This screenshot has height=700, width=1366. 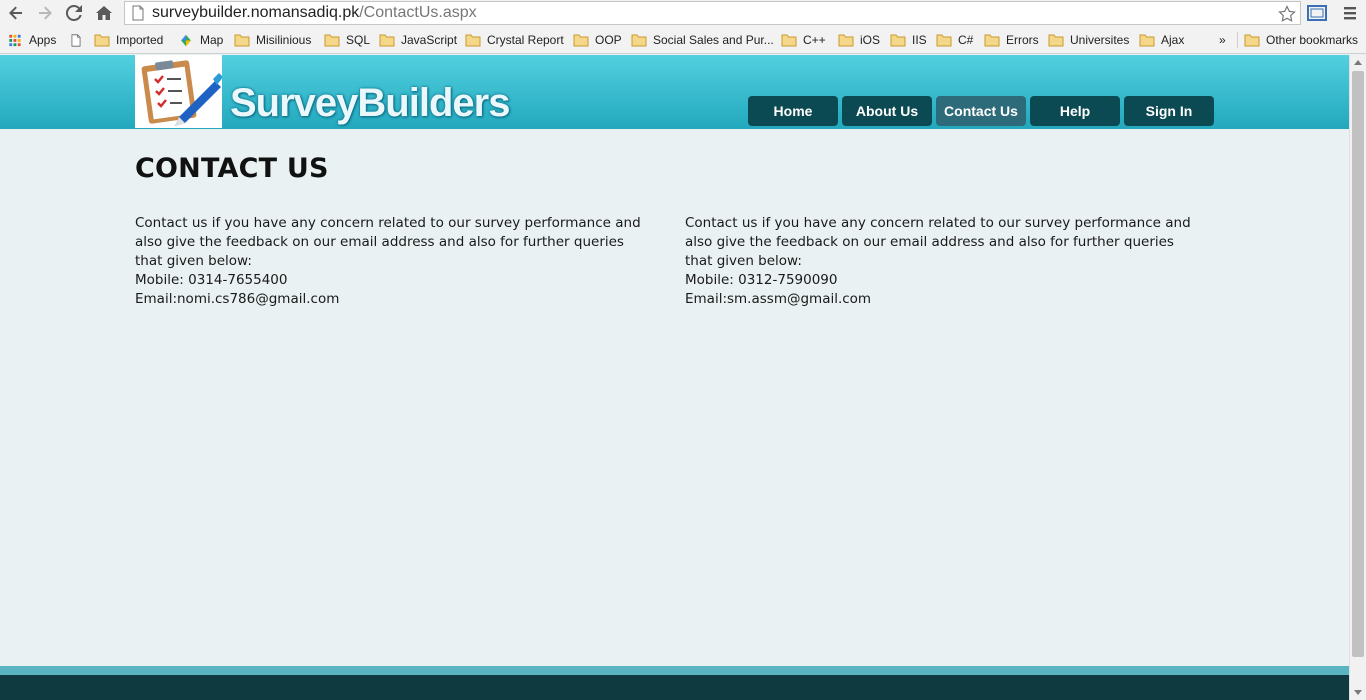 I want to click on bookmark-label: OOP, so click(x=608, y=40).